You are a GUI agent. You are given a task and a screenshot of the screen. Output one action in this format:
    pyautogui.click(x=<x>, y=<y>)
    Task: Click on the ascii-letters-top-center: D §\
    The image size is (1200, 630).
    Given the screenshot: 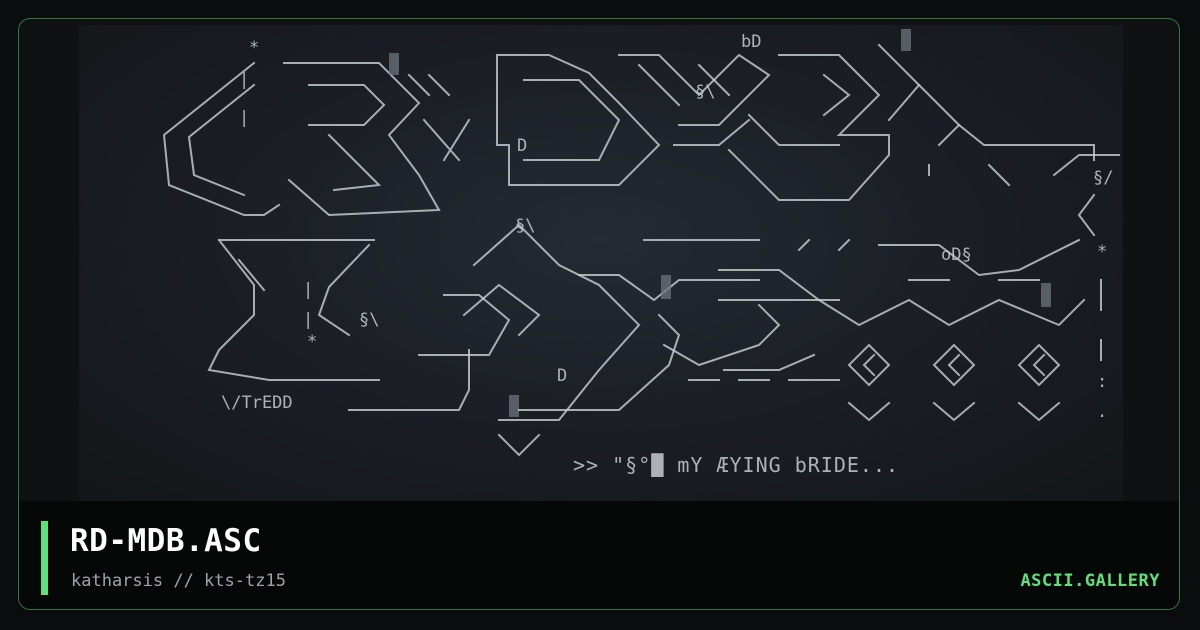 What is the action you would take?
    pyautogui.click(x=633, y=119)
    